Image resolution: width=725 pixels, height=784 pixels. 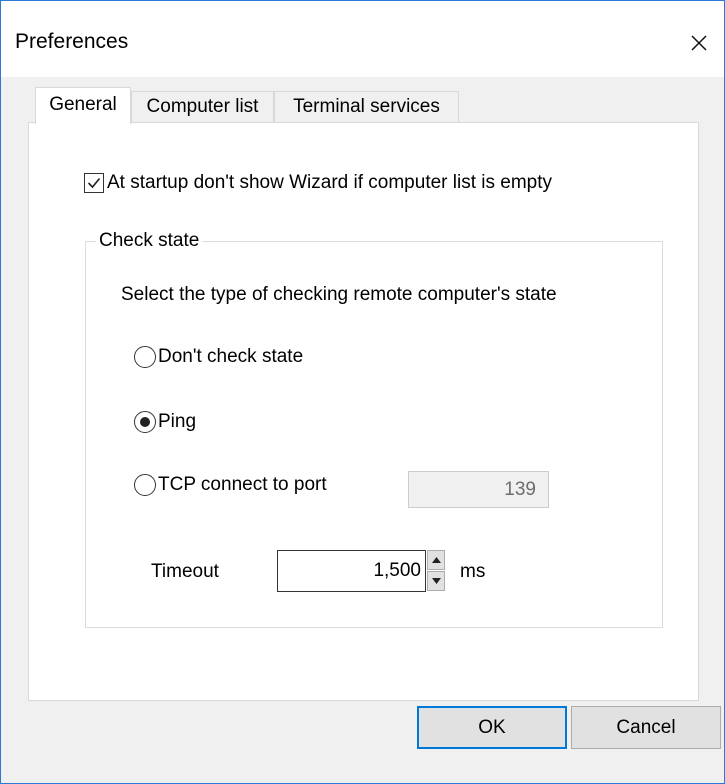 I want to click on title-bar: Preferences, so click(x=362, y=39).